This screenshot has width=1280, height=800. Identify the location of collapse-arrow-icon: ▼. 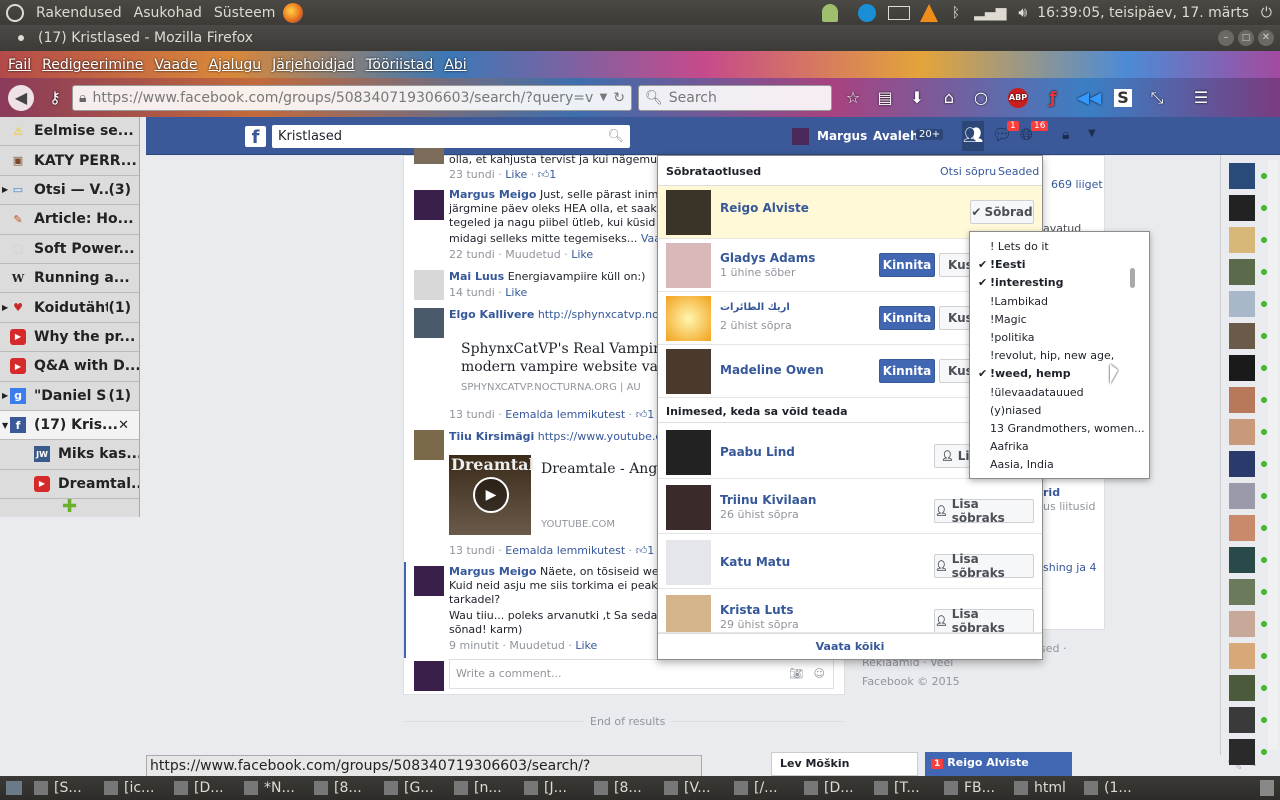
(6, 425).